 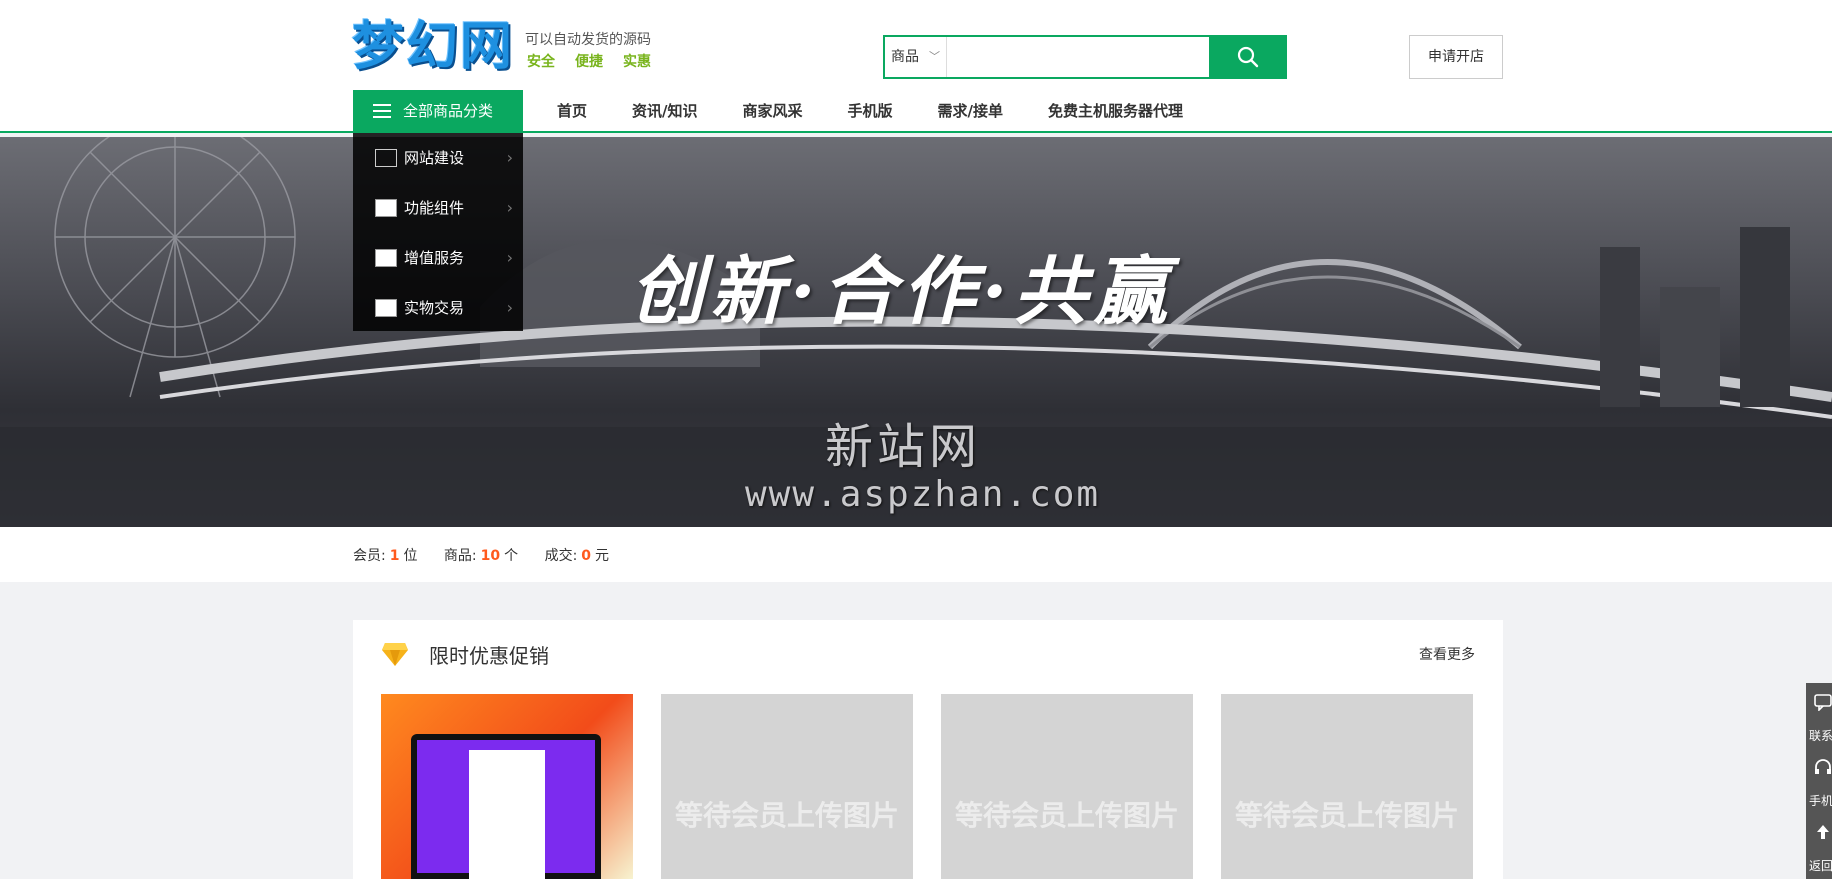 What do you see at coordinates (460, 556) in the screenshot?
I see `stat-label: 商品:` at bounding box center [460, 556].